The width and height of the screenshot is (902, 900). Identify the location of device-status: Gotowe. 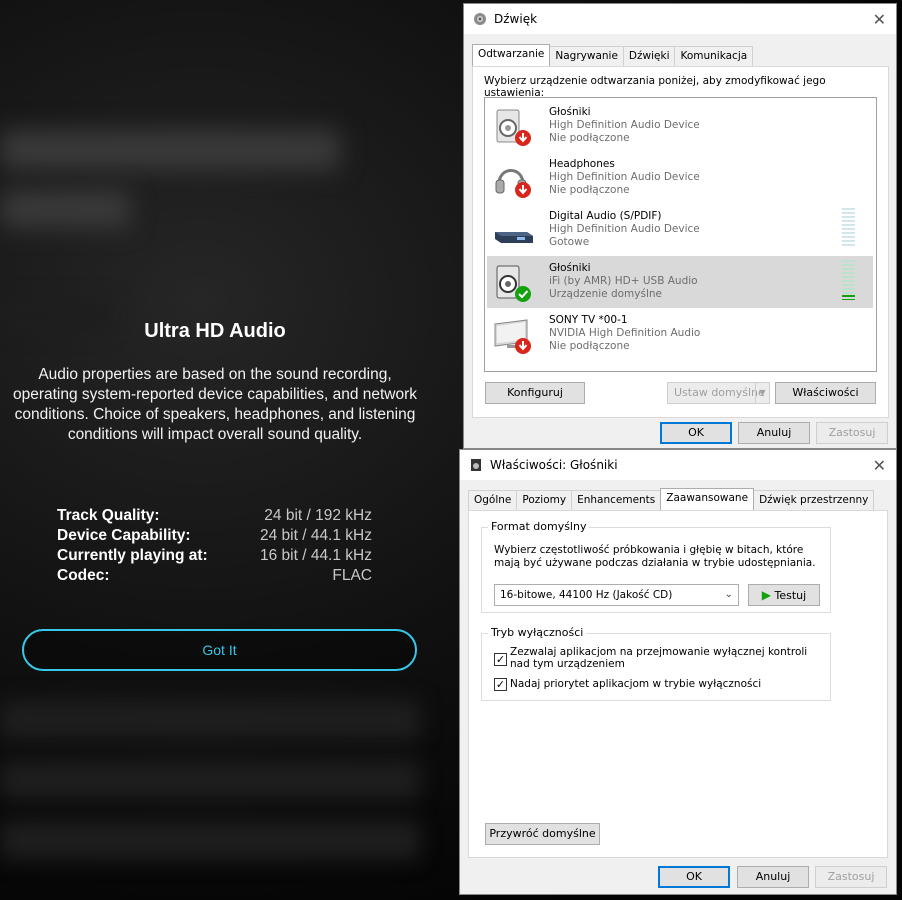
(569, 242).